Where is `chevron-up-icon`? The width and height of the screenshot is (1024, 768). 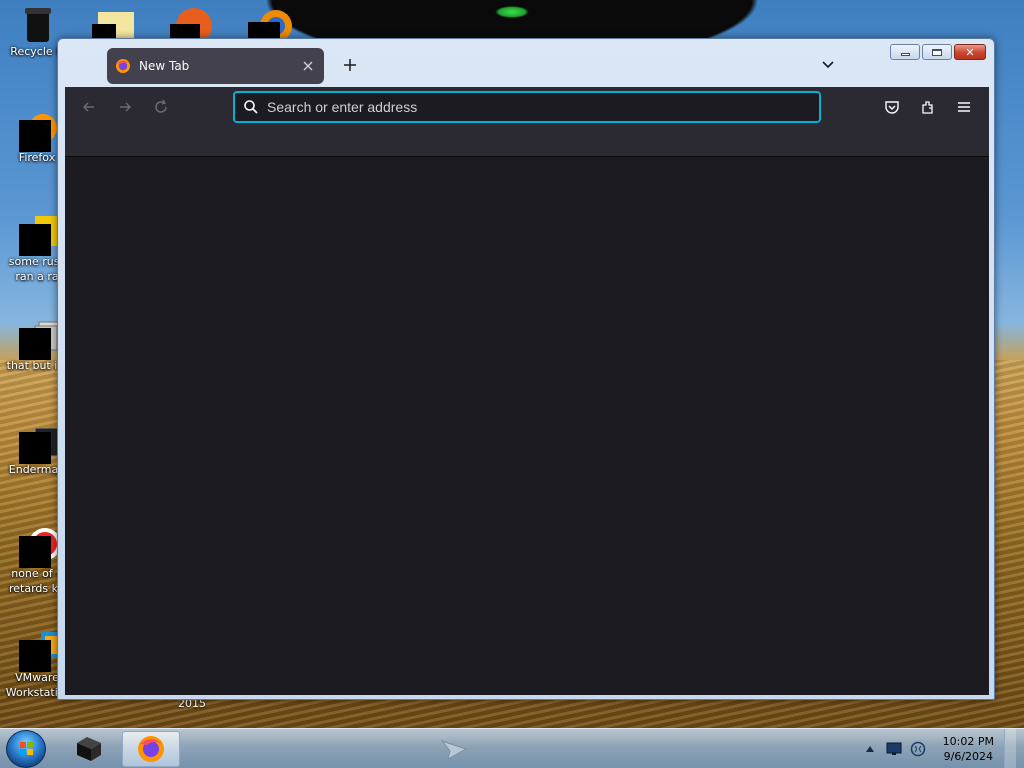
chevron-up-icon is located at coordinates (869, 749).